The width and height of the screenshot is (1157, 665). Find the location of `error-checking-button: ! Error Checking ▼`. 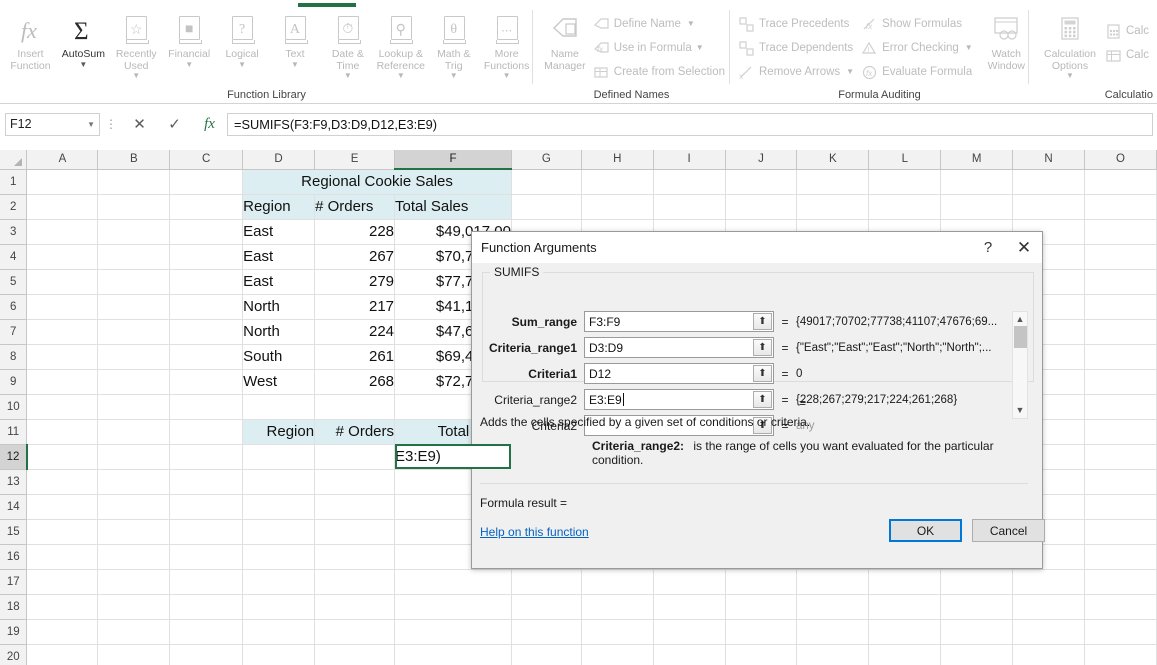

error-checking-button: ! Error Checking ▼ is located at coordinates (918, 48).